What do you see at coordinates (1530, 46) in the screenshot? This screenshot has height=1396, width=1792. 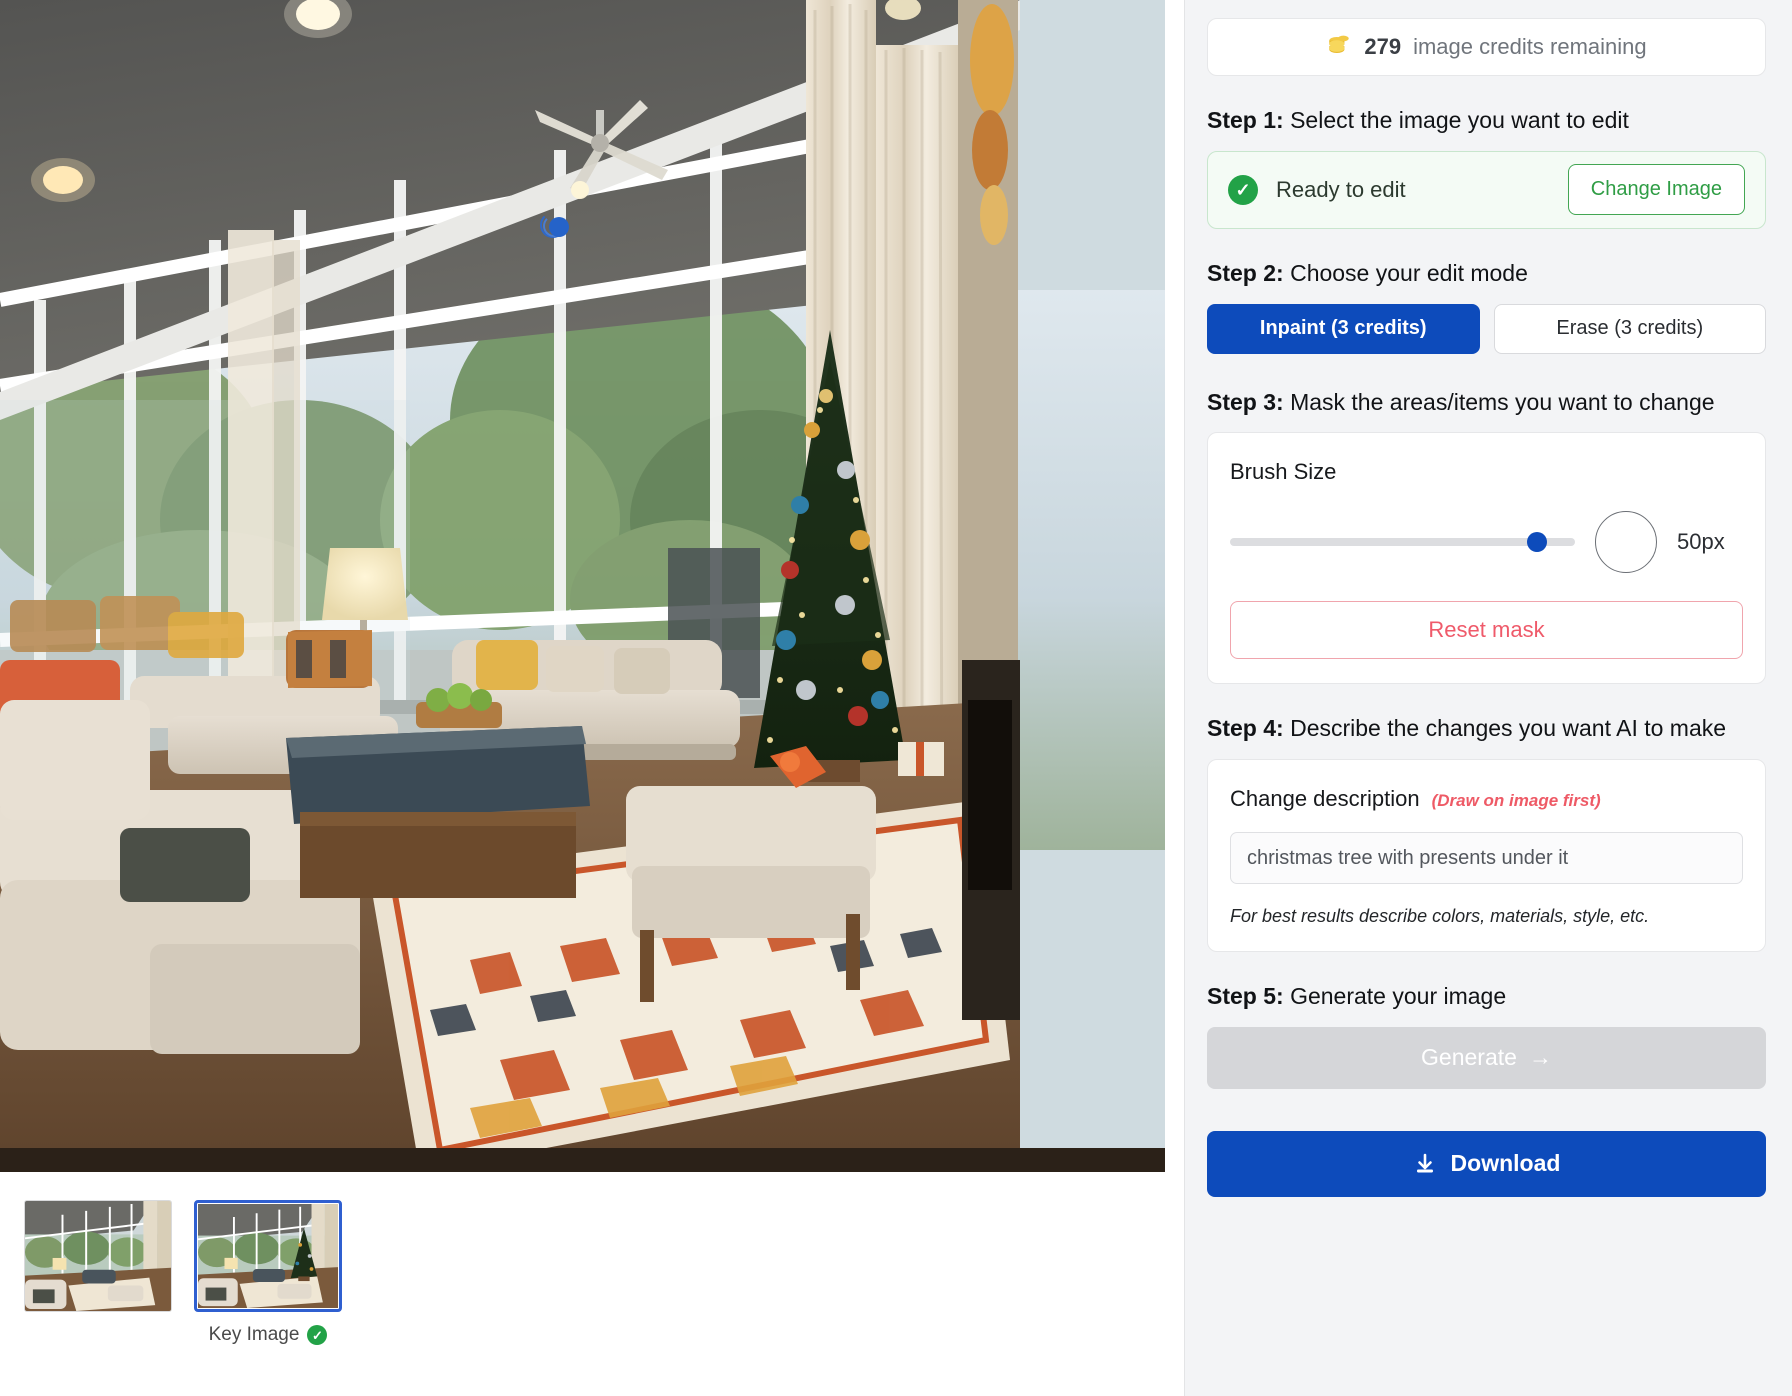 I see `credits-label: image credits remaining` at bounding box center [1530, 46].